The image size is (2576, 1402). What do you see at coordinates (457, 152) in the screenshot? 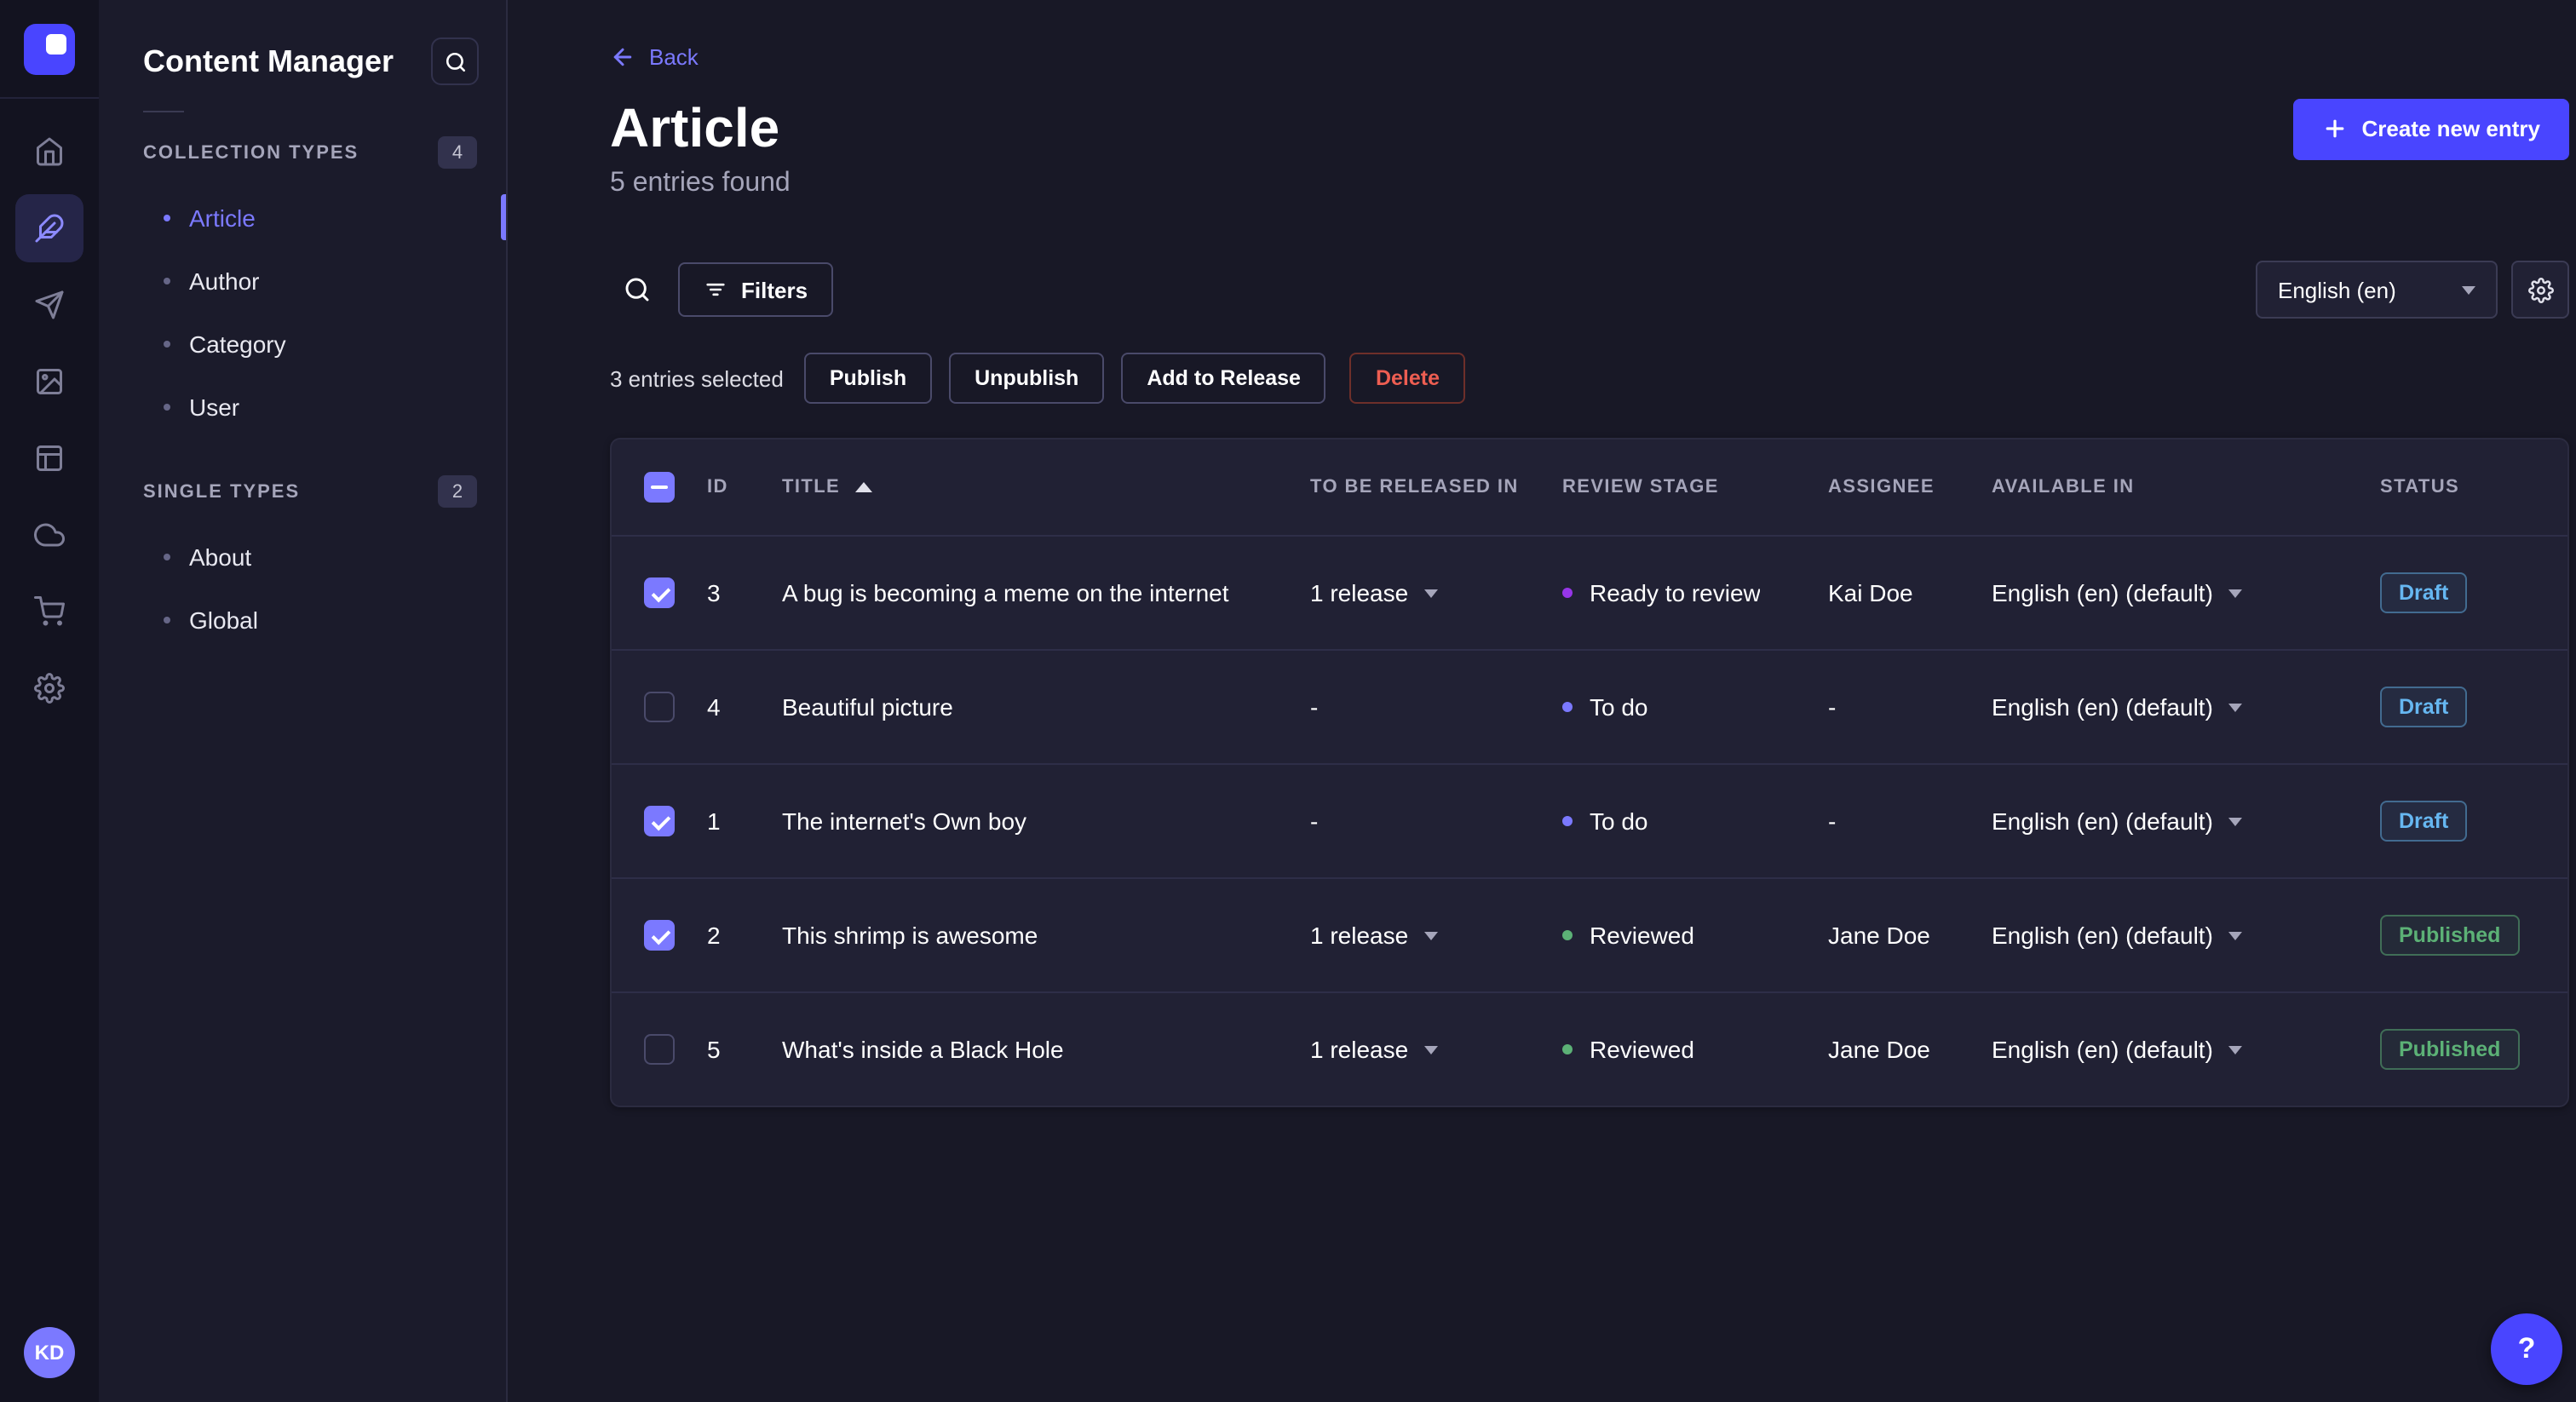
I see `section-count-badge: 4` at bounding box center [457, 152].